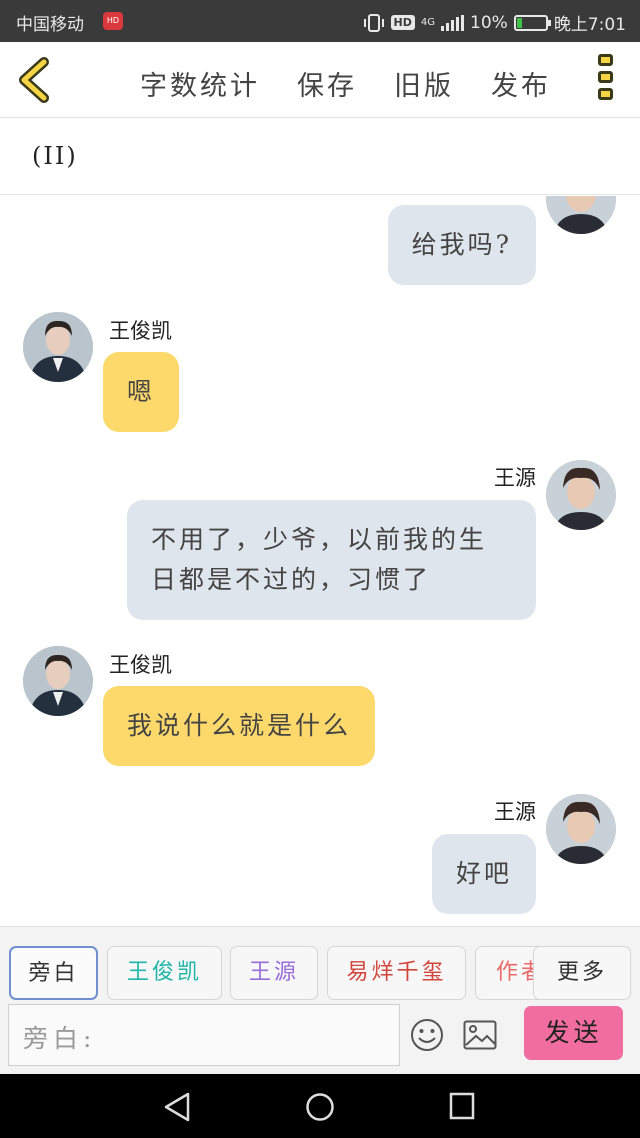 This screenshot has width=640, height=1138. I want to click on network-type: 4G, so click(428, 22).